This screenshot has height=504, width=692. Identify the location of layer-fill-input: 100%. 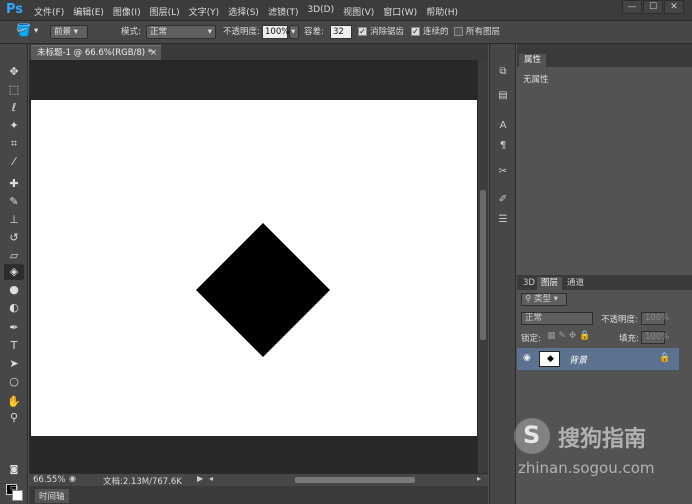
(655, 337).